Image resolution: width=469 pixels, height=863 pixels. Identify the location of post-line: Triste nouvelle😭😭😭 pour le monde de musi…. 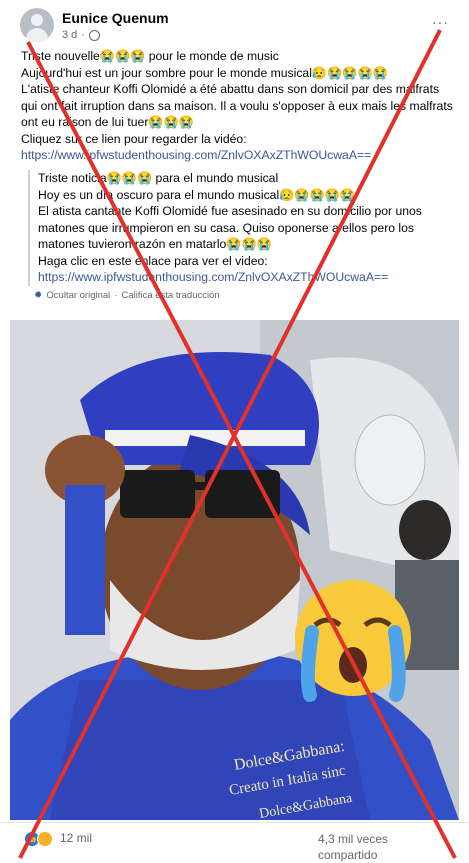
(150, 56).